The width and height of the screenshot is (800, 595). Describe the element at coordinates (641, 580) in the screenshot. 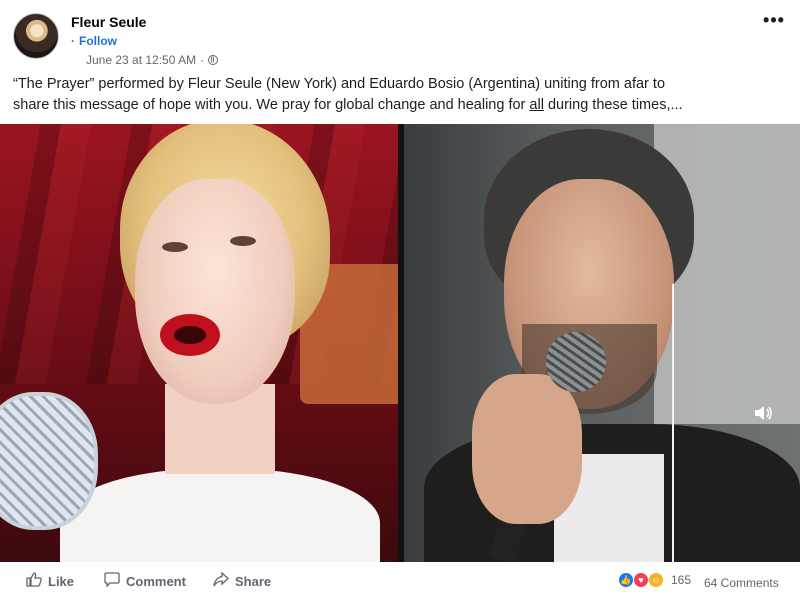

I see `love-reaction-icon: ♥` at that location.